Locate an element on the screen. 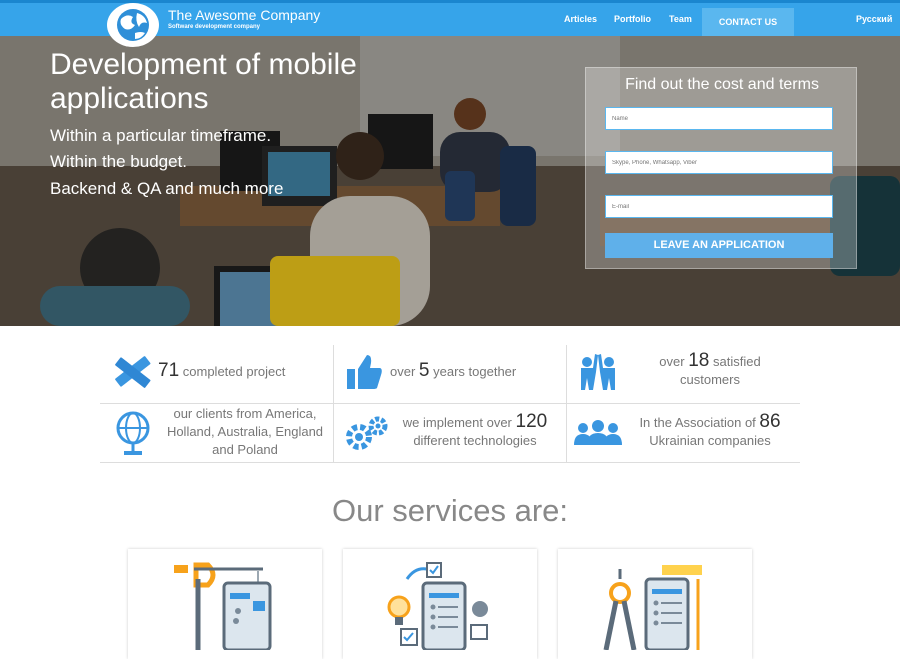  form-title: Find out the cost and terms is located at coordinates (722, 84).